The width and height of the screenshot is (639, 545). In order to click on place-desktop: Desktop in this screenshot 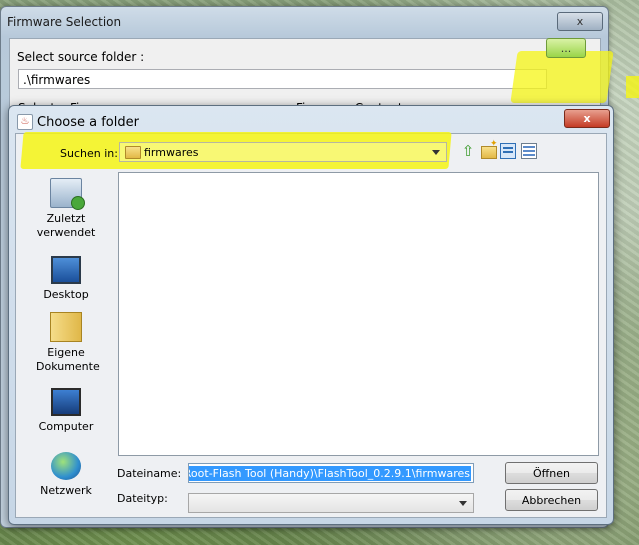, I will do `click(66, 279)`.